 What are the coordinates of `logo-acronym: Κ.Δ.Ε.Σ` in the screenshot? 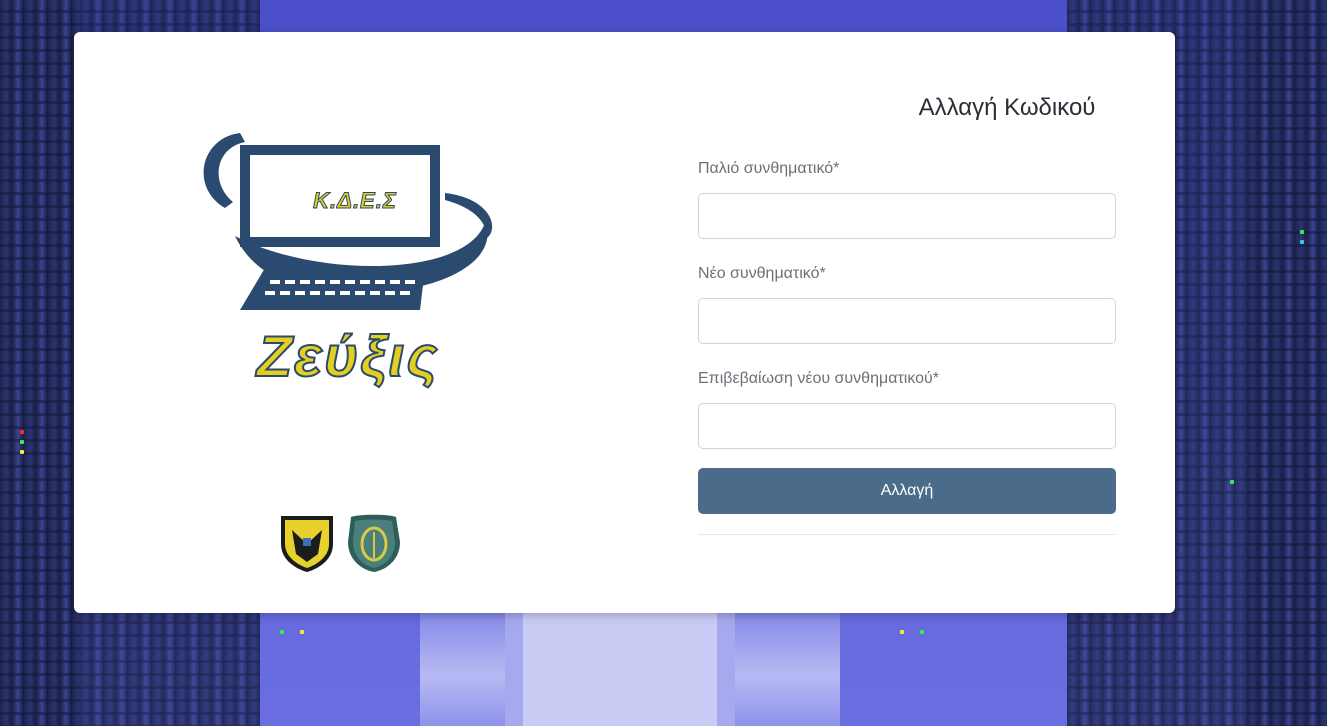 It's located at (355, 201).